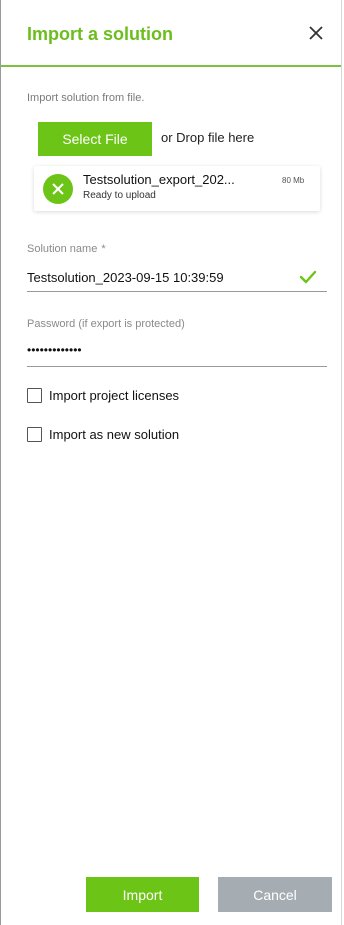 The image size is (344, 925). Describe the element at coordinates (119, 195) in the screenshot. I see `file-status: Ready to upload` at that location.